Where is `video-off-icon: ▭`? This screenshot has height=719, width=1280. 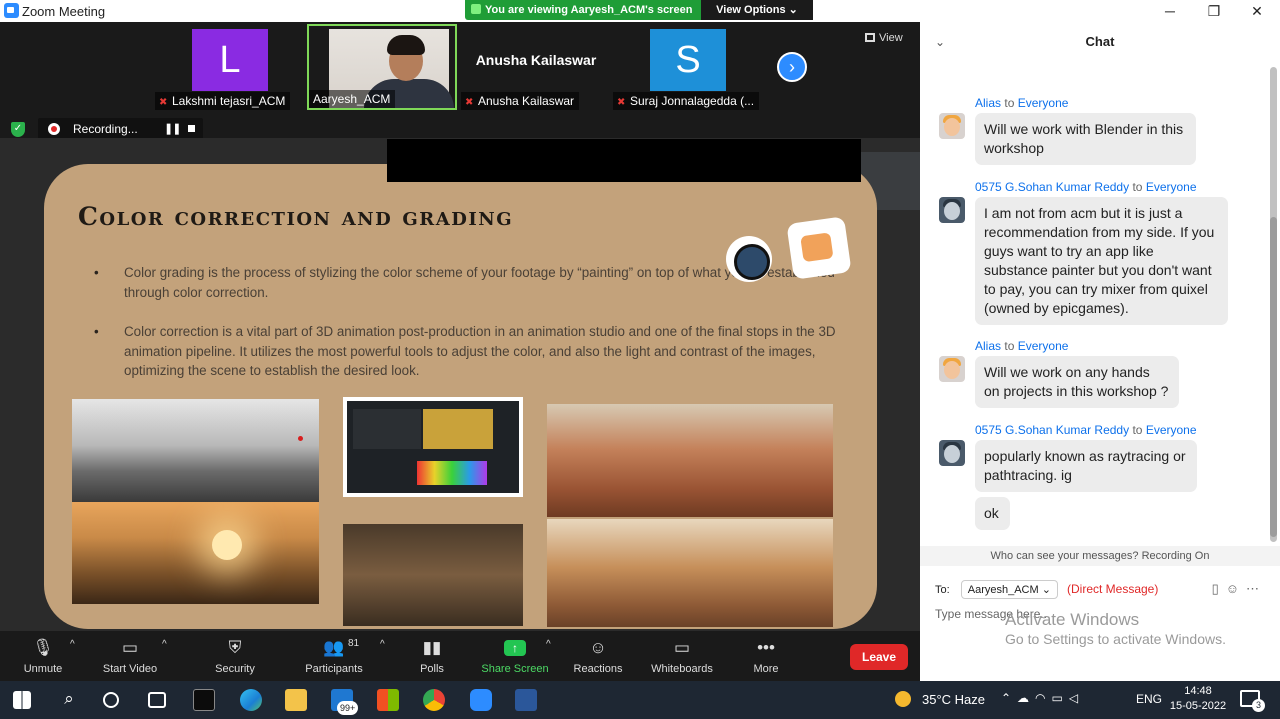 video-off-icon: ▭ is located at coordinates (130, 647).